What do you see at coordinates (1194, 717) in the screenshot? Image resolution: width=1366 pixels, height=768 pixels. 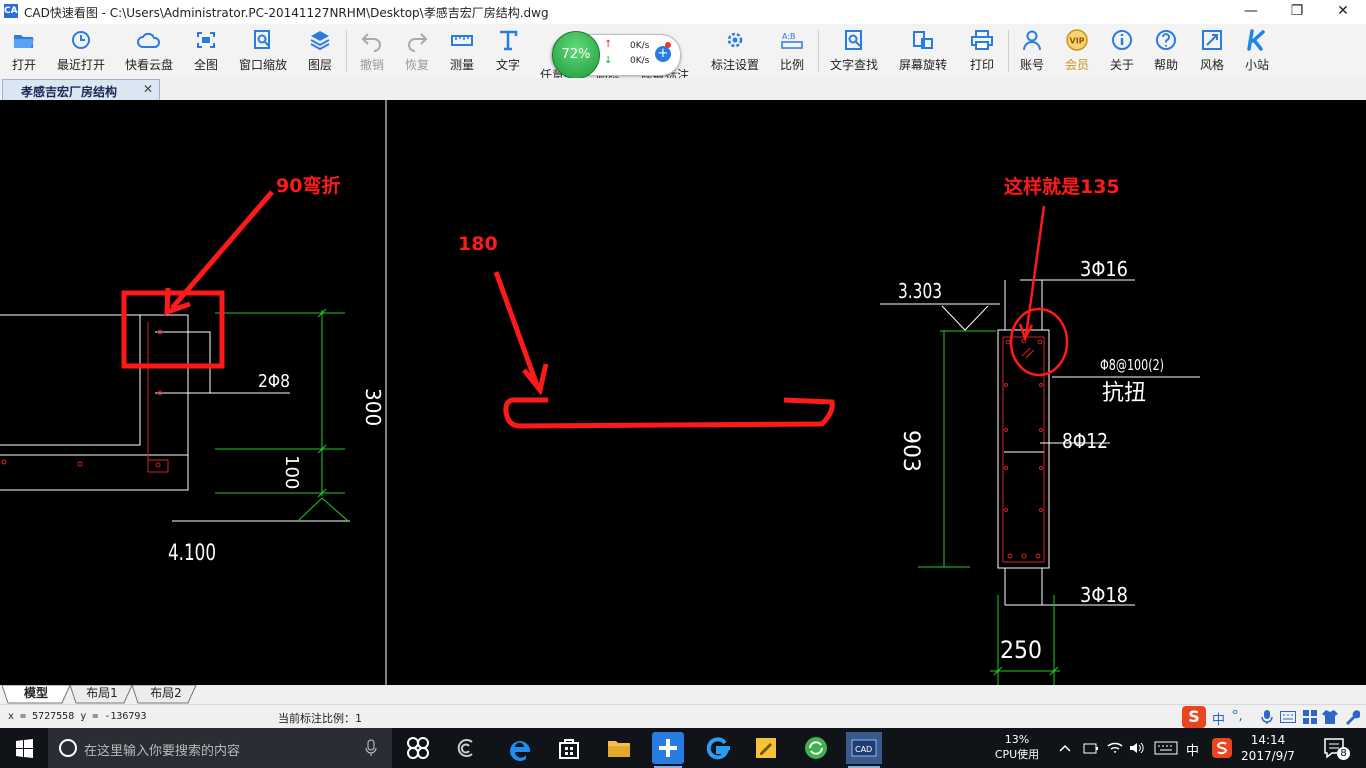 I see `sogou-logo-icon: S` at bounding box center [1194, 717].